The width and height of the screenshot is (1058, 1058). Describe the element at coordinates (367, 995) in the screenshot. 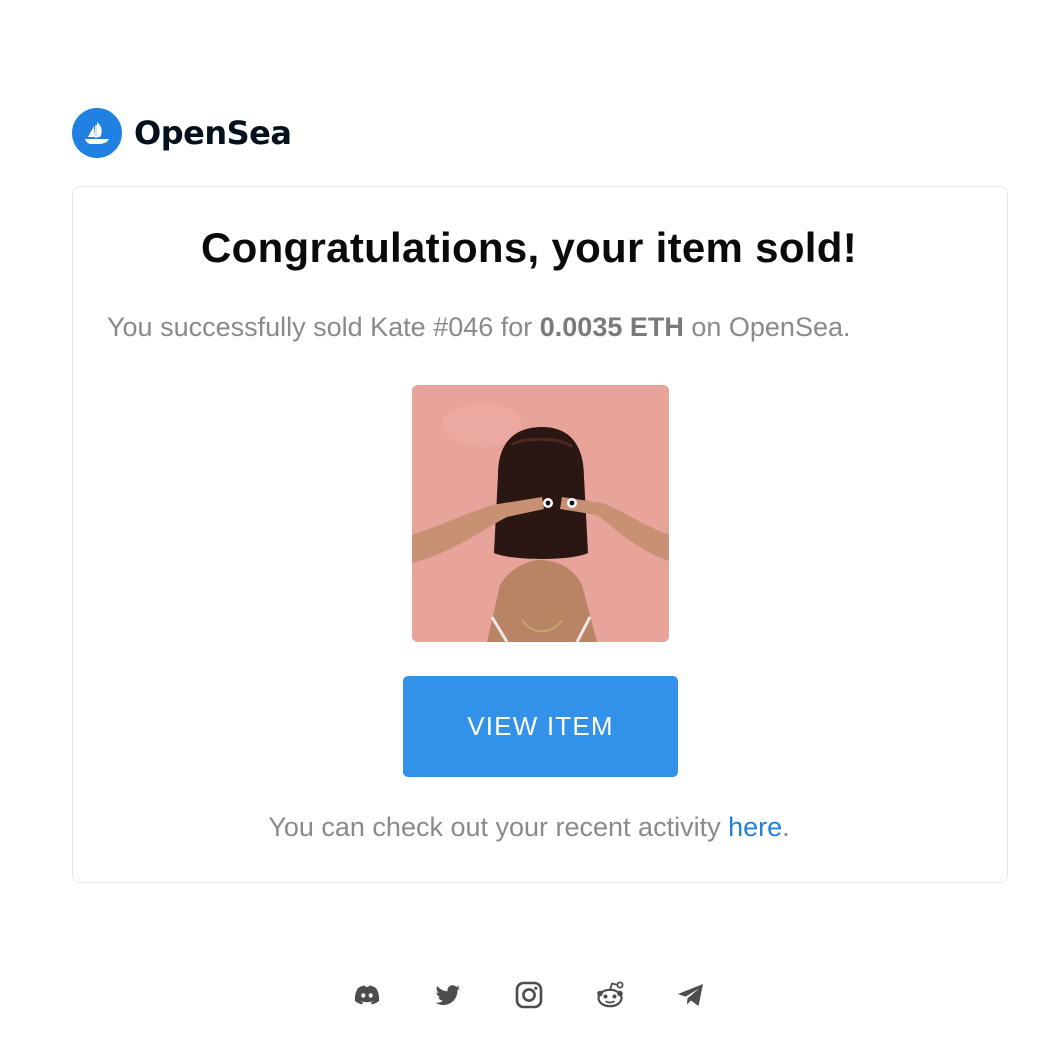

I see `discord-icon` at that location.